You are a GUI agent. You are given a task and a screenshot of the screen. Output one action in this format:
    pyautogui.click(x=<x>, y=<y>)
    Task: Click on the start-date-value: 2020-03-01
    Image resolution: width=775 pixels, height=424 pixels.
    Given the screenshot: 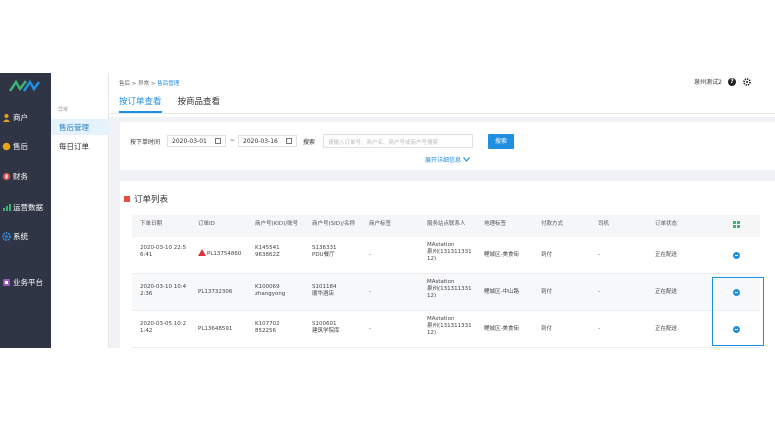 What is the action you would take?
    pyautogui.click(x=189, y=141)
    